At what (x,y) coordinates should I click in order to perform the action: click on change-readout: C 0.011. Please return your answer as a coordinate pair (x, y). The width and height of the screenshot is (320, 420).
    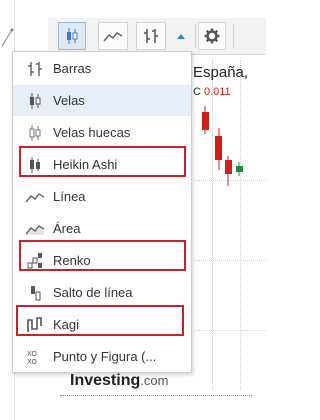
    Looking at the image, I should click on (212, 92).